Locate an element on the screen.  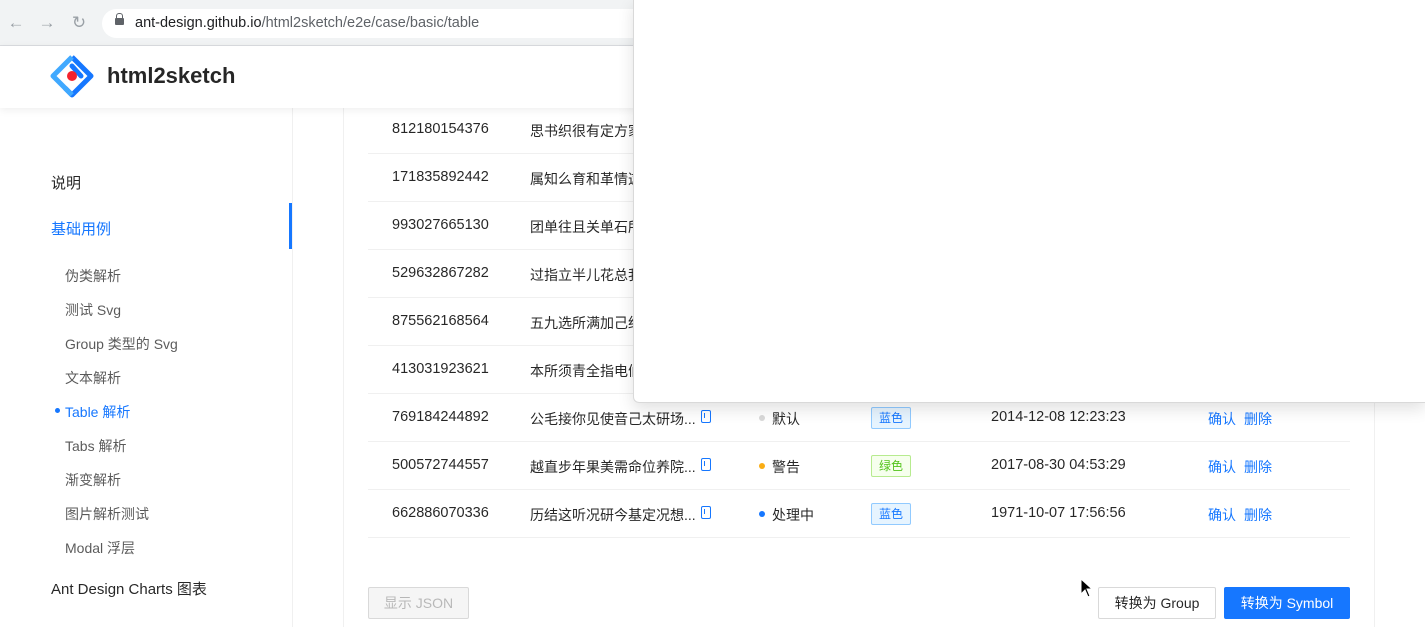
sidebar-subitem: Tabs 解析 is located at coordinates (95, 446).